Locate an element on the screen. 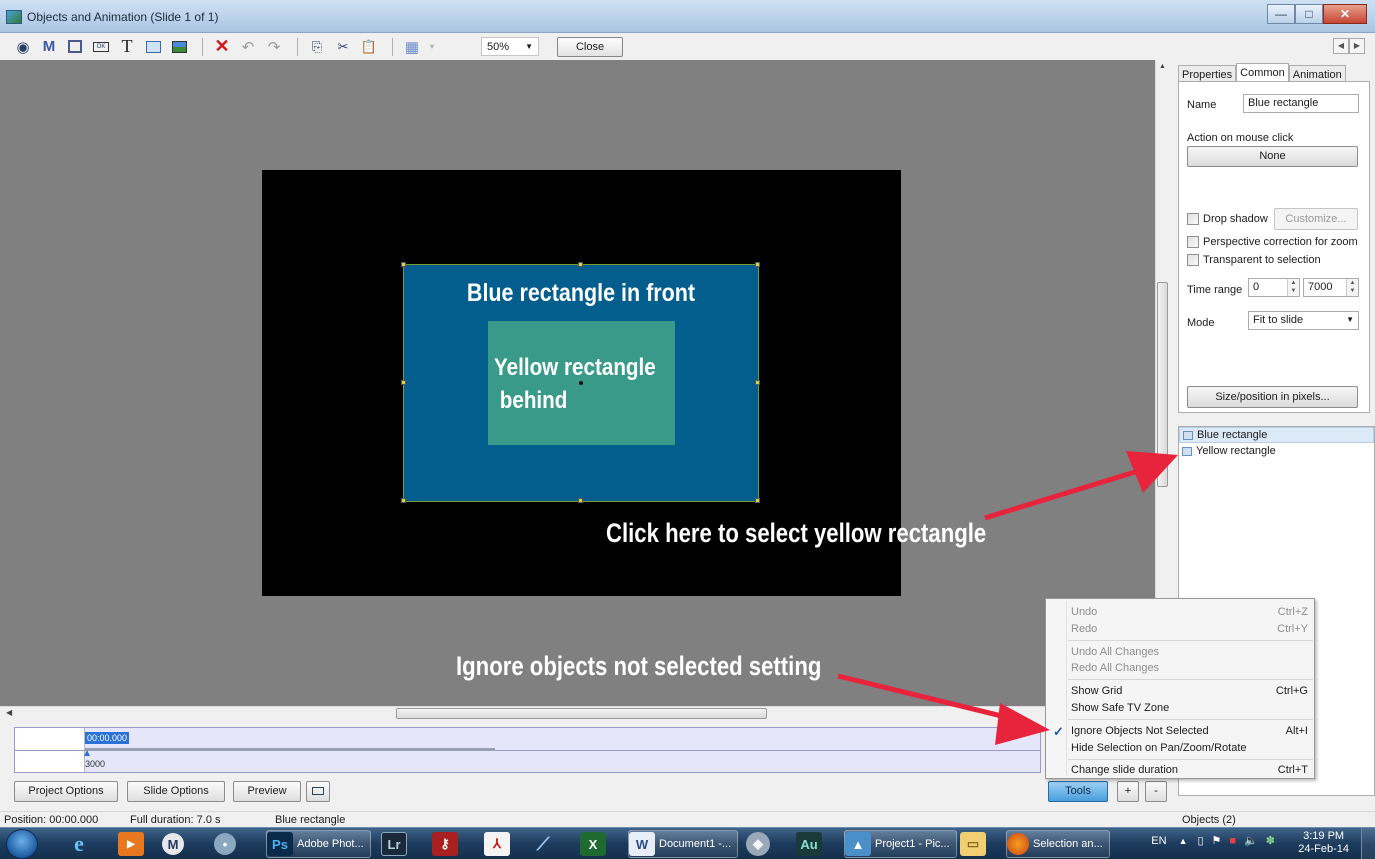 This screenshot has height=859, width=1375. menu-item-redo-all: Redo All Changes is located at coordinates (1189, 668).